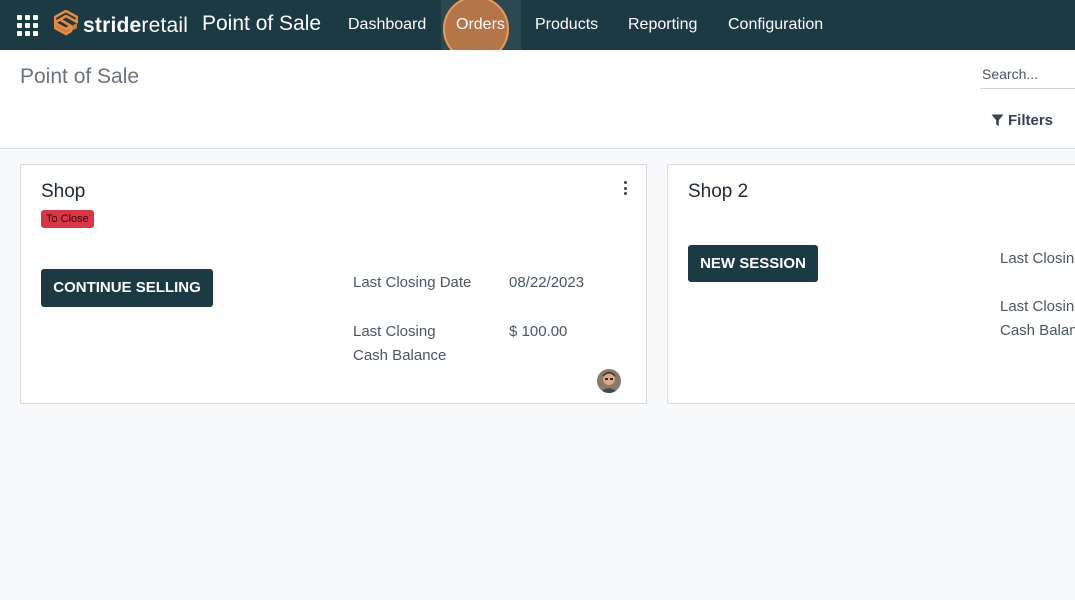  What do you see at coordinates (997, 120) in the screenshot?
I see `filter-icon` at bounding box center [997, 120].